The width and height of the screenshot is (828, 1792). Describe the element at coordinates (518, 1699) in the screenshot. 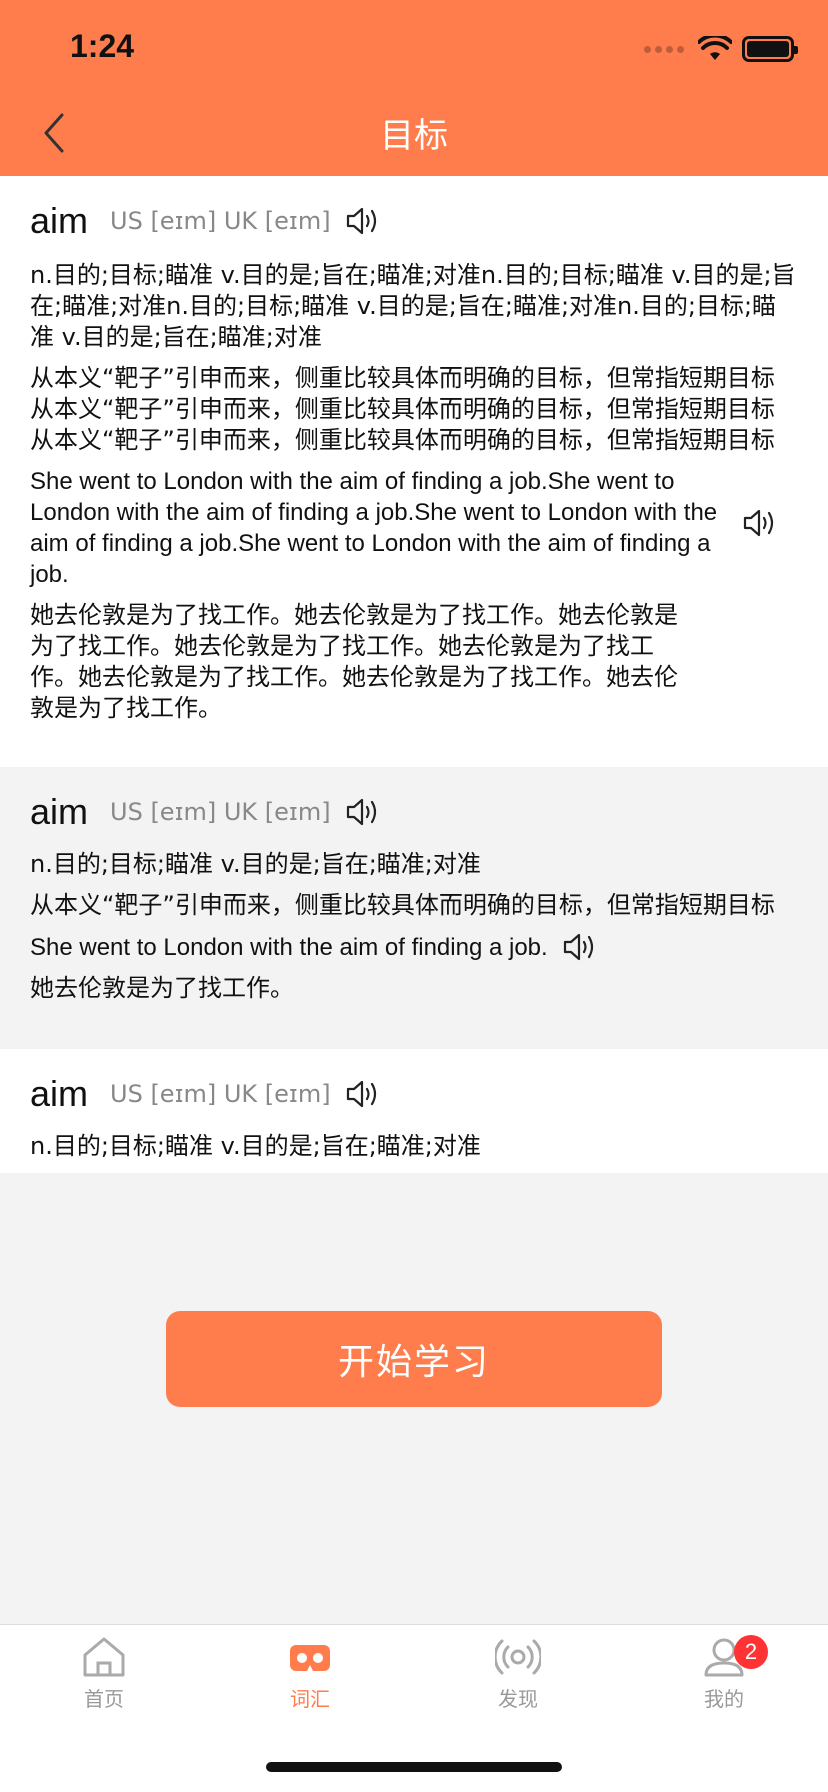

I see `tab-label: 发现` at that location.